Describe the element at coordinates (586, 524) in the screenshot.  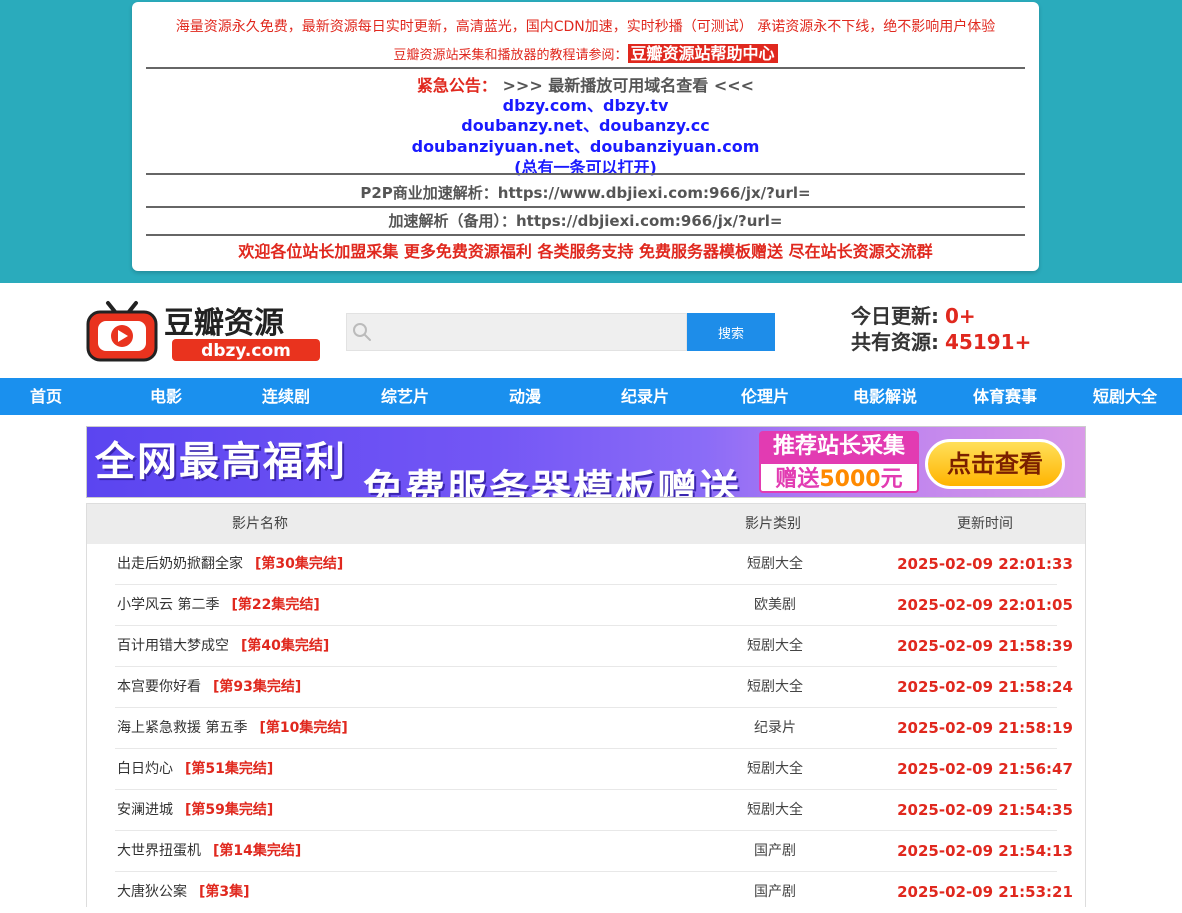
I see `table-header: 影片名称 影片类别 更新时间` at that location.